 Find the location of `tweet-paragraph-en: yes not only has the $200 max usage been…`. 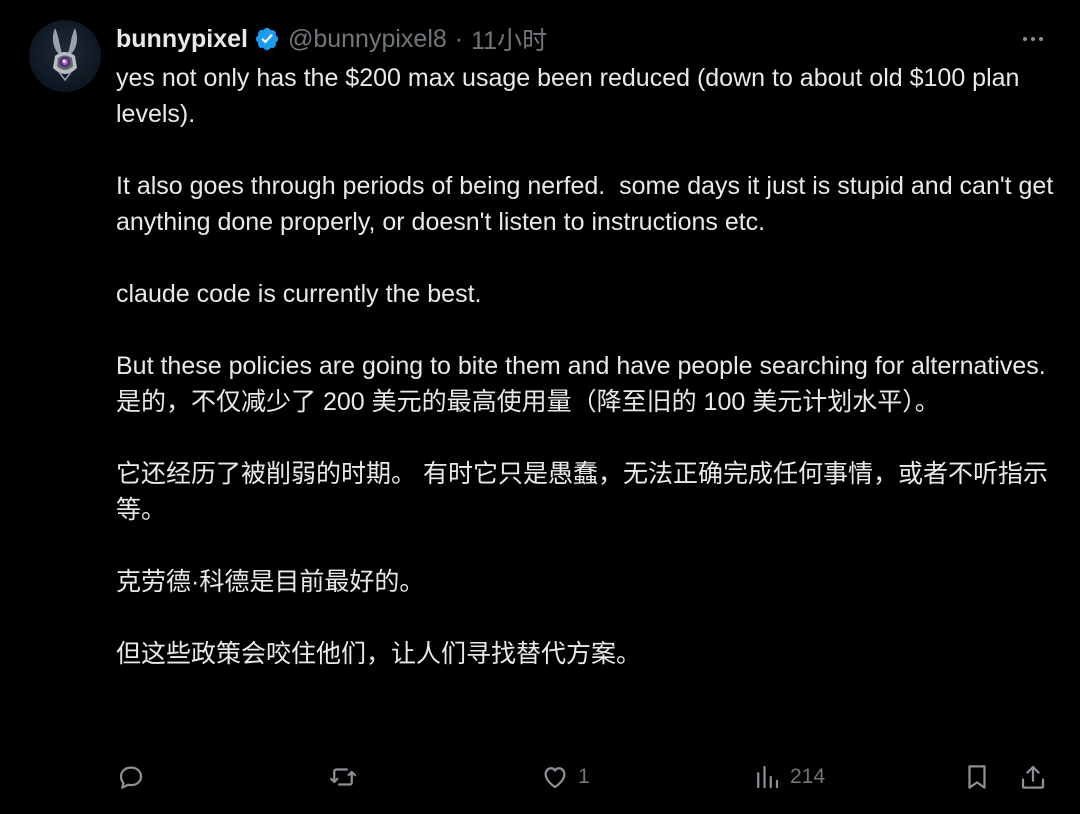

tweet-paragraph-en: yes not only has the $200 max usage been… is located at coordinates (571, 96).